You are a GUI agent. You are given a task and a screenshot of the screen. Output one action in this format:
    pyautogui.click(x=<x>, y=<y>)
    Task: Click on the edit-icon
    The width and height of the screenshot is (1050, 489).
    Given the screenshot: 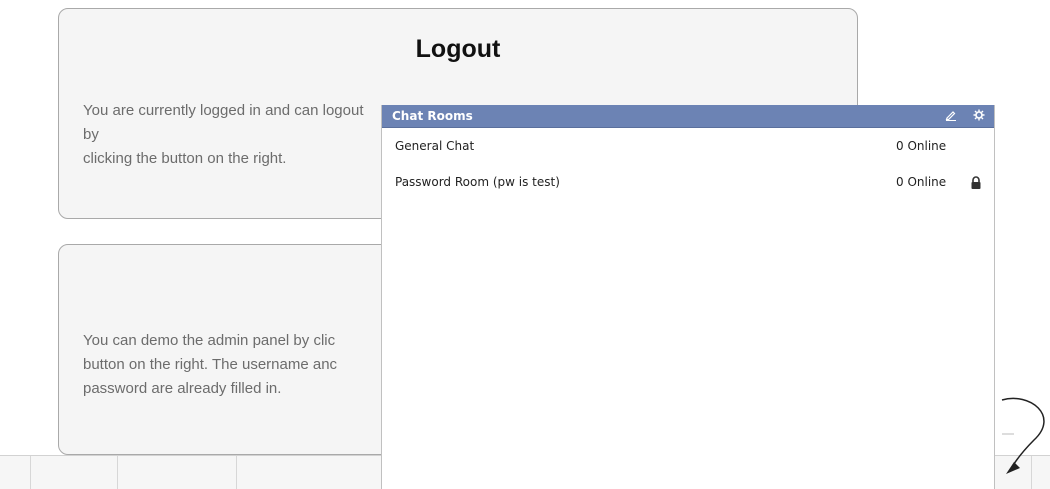 What is the action you would take?
    pyautogui.click(x=951, y=116)
    